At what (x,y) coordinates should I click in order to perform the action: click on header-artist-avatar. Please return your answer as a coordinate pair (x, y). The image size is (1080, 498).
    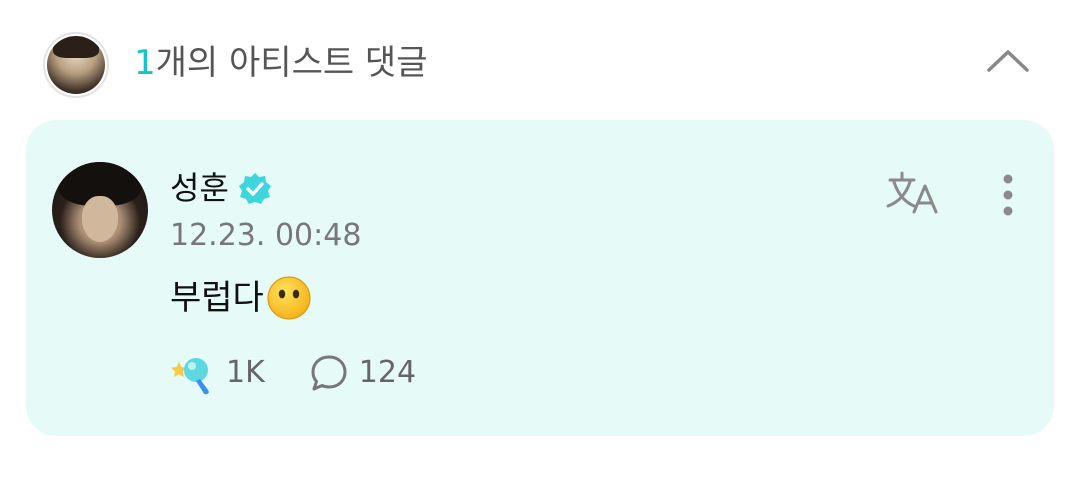
    Looking at the image, I should click on (76, 65).